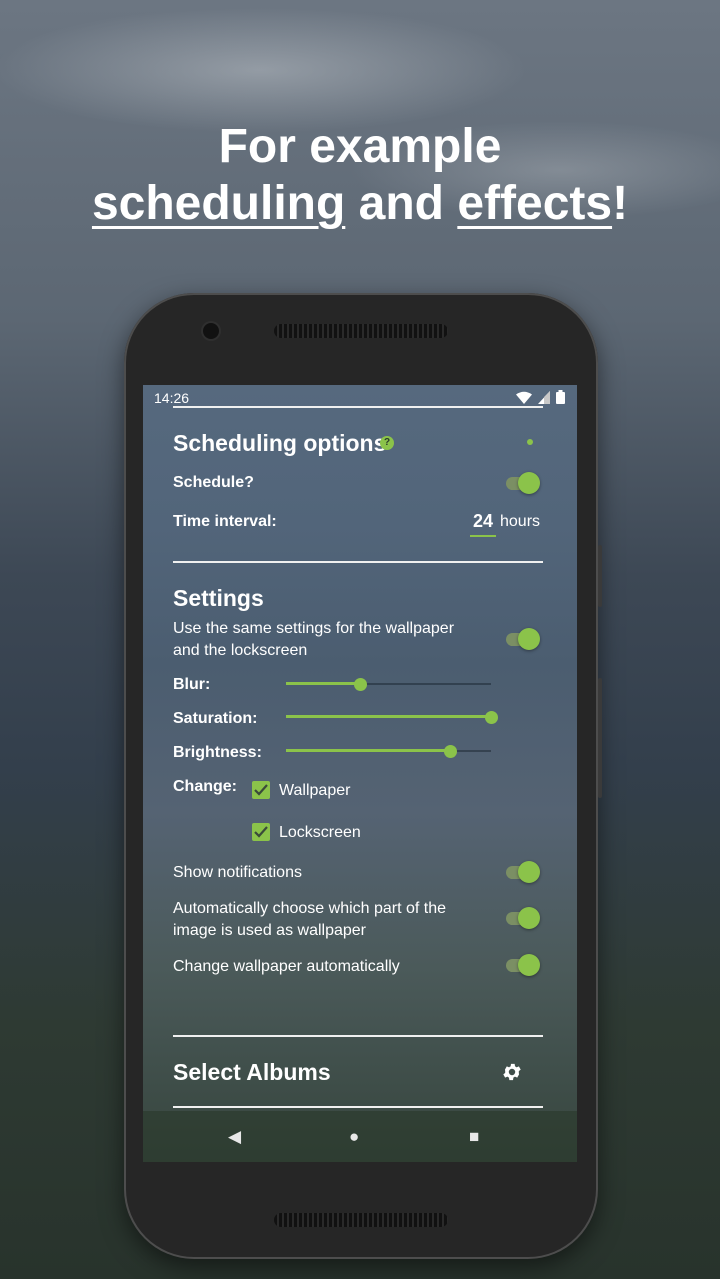 The image size is (720, 1279). Describe the element at coordinates (218, 598) in the screenshot. I see `settings-title: Settings` at that location.